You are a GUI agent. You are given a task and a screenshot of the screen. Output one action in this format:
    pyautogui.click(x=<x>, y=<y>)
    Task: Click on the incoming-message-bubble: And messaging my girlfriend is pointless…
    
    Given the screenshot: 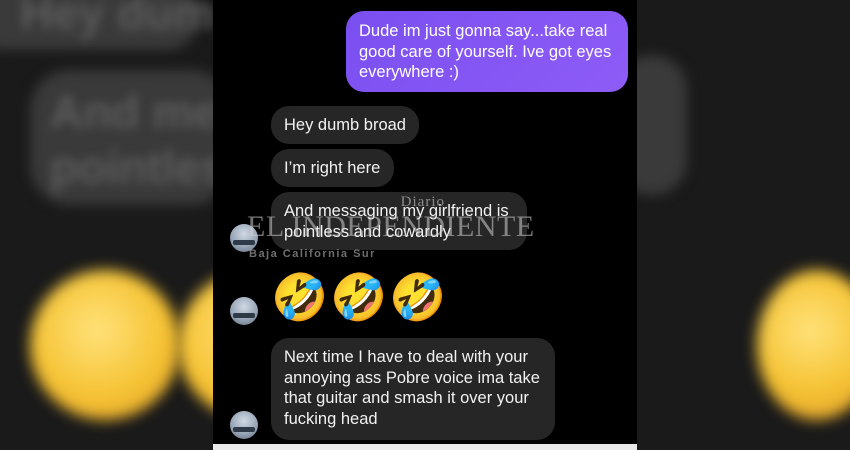 What is the action you would take?
    pyautogui.click(x=399, y=221)
    